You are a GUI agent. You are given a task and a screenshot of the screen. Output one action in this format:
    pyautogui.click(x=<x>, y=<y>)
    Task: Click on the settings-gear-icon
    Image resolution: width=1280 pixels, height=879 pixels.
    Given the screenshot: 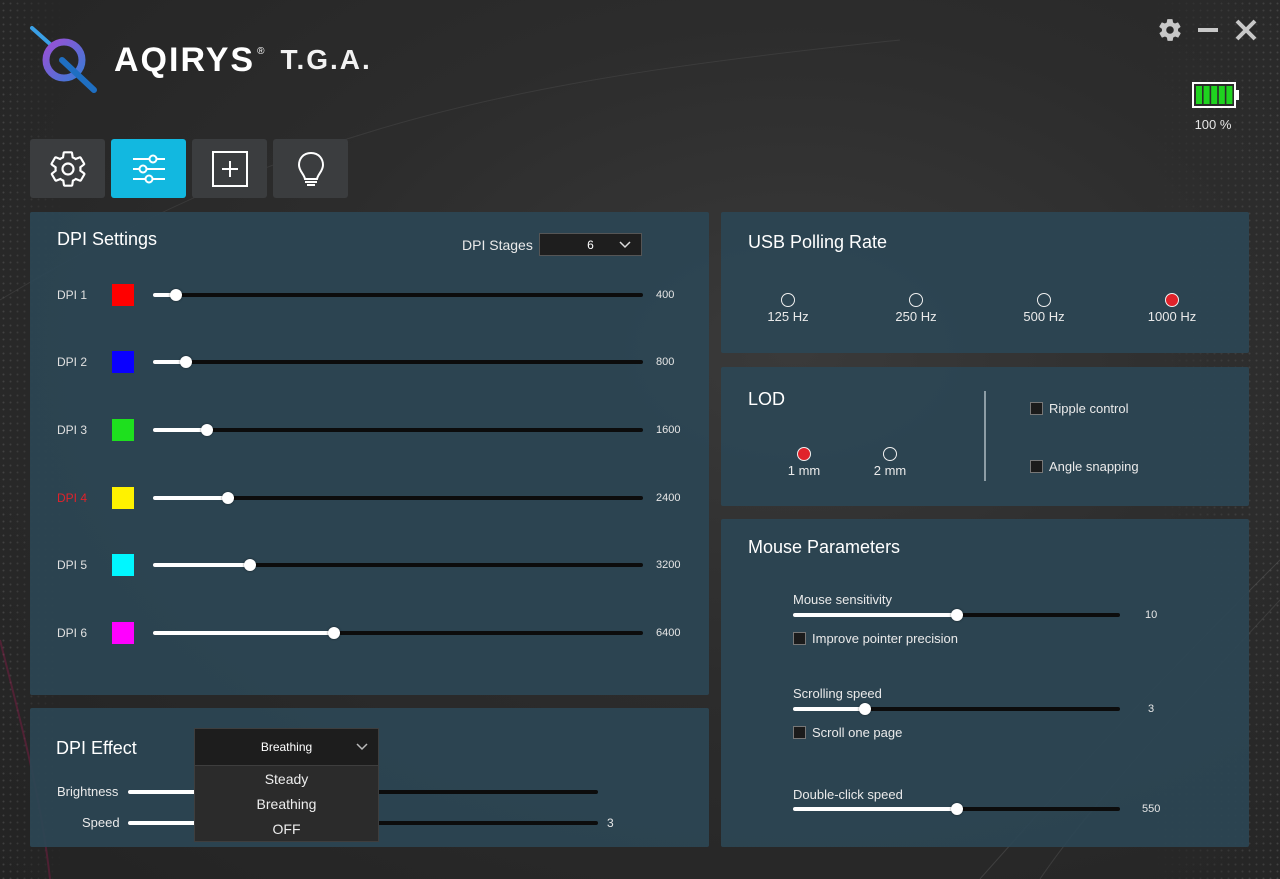 What is the action you would take?
    pyautogui.click(x=1170, y=30)
    